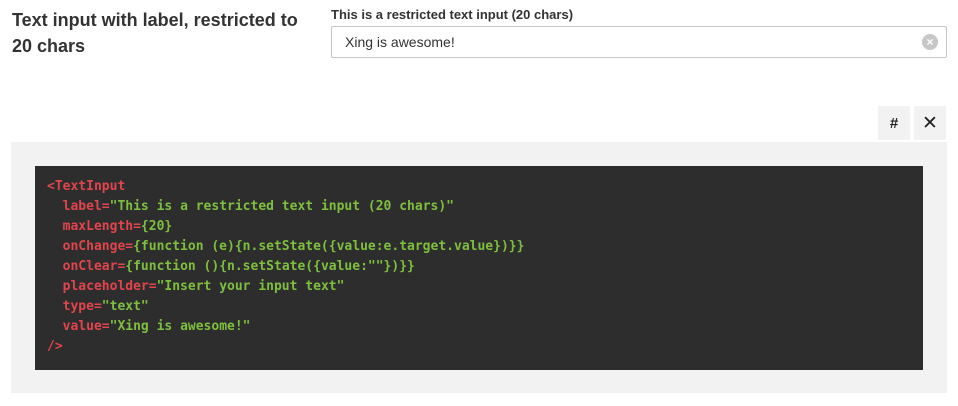  What do you see at coordinates (479, 347) in the screenshot?
I see `code-line: />` at bounding box center [479, 347].